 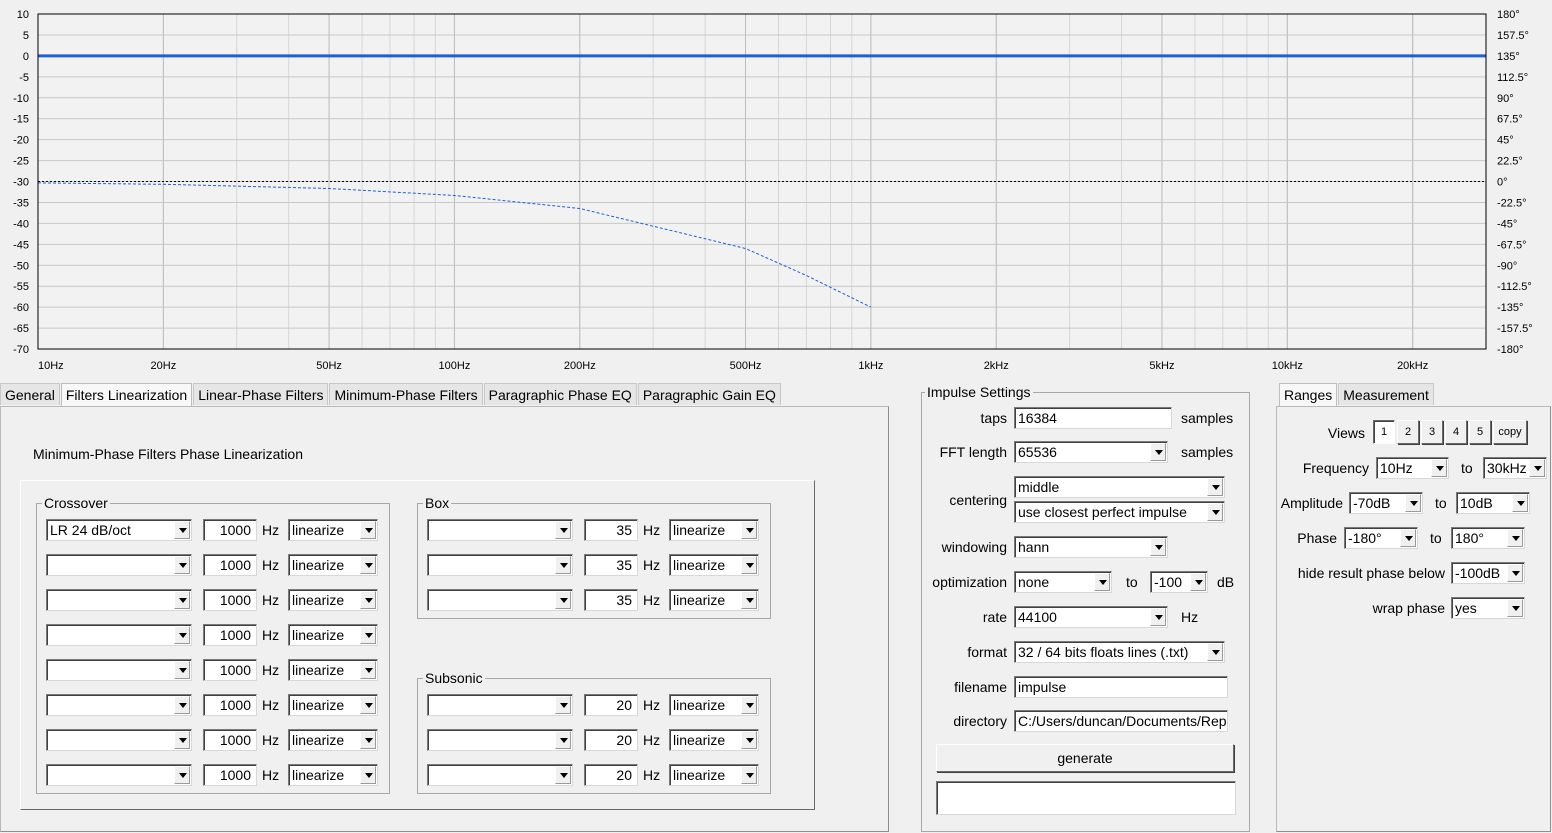 I want to click on amplitude-from-select: -70dB, so click(x=1386, y=503).